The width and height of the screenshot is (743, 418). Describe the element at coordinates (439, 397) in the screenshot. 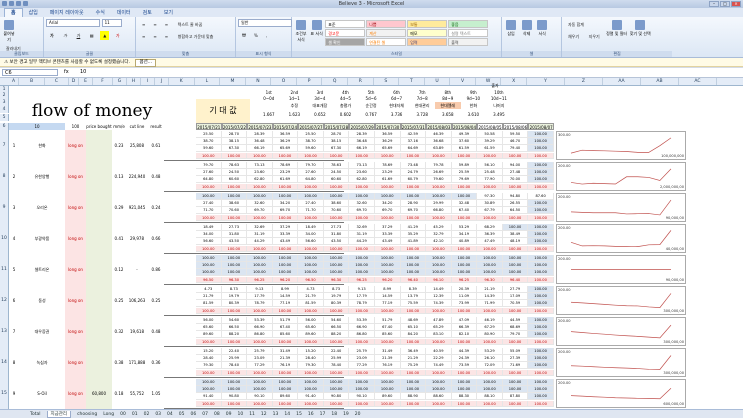

I see `grid-cell: 88.60` at that location.